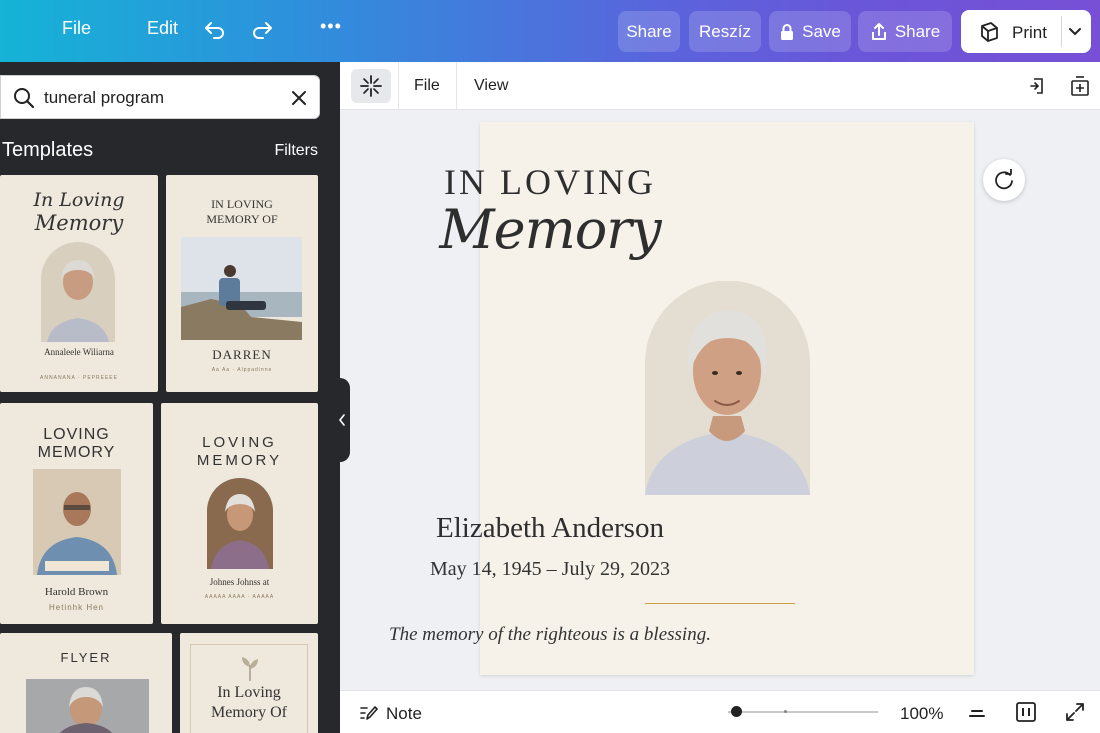  I want to click on chevron-left-icon, so click(341, 420).